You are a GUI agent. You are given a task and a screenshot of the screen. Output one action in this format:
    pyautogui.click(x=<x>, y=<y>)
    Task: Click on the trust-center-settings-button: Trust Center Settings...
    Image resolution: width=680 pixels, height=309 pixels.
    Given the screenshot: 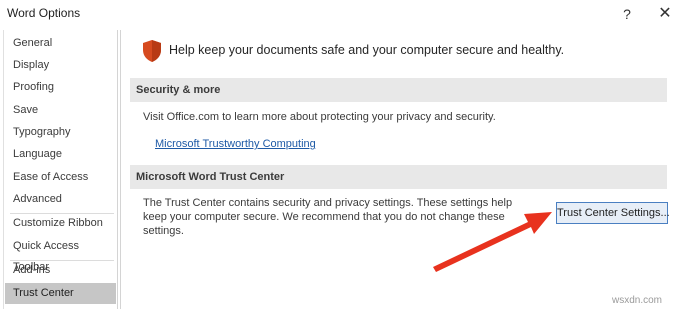 What is the action you would take?
    pyautogui.click(x=613, y=213)
    